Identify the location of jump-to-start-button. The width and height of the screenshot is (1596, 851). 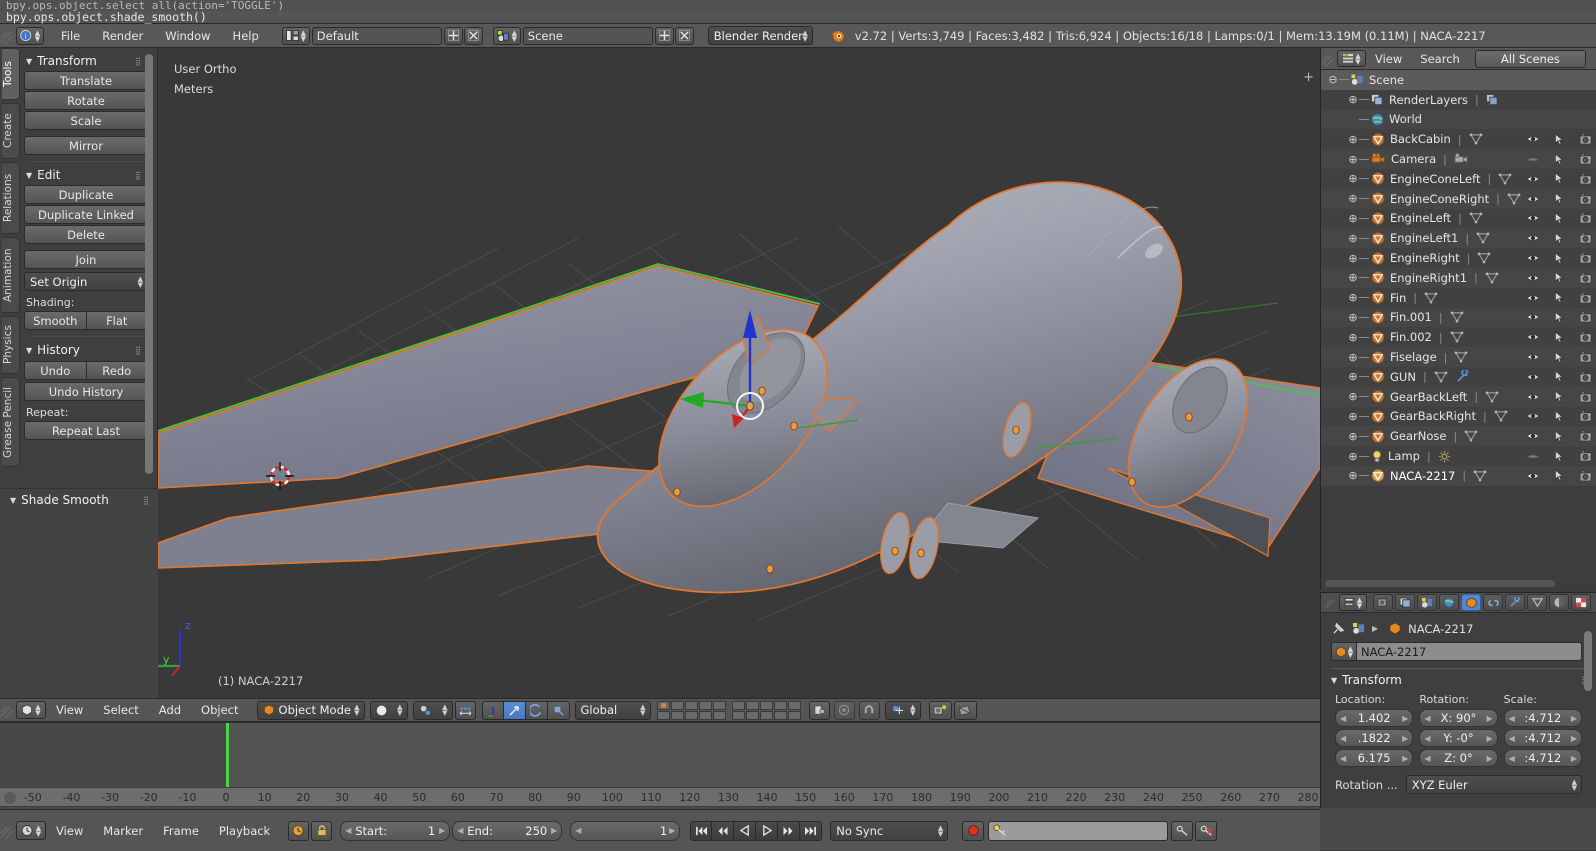
(701, 830).